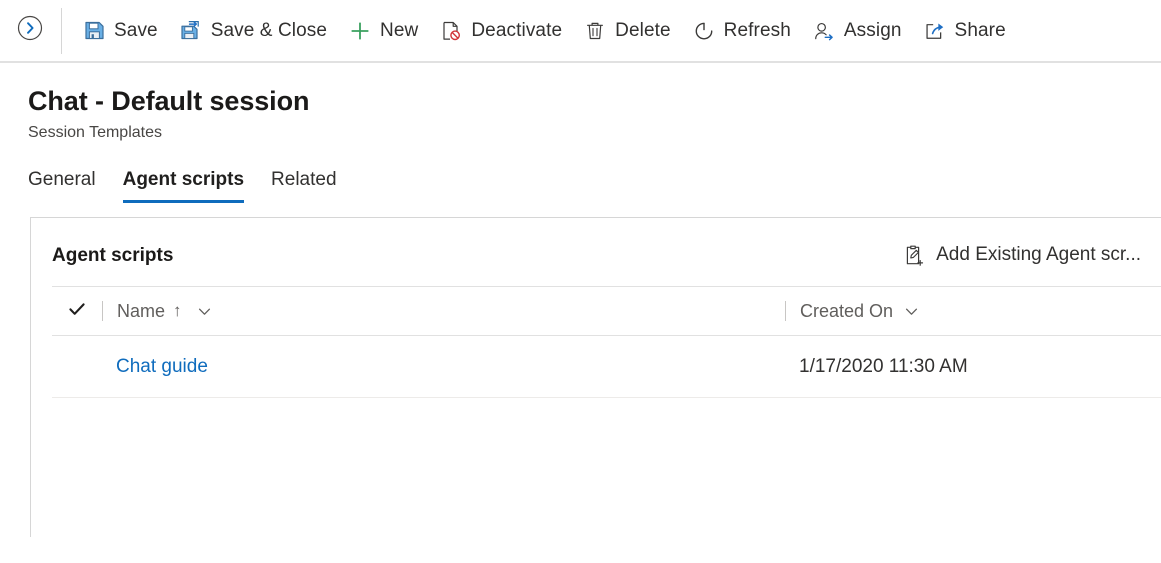 The image size is (1161, 563). I want to click on share-button: Share, so click(965, 31).